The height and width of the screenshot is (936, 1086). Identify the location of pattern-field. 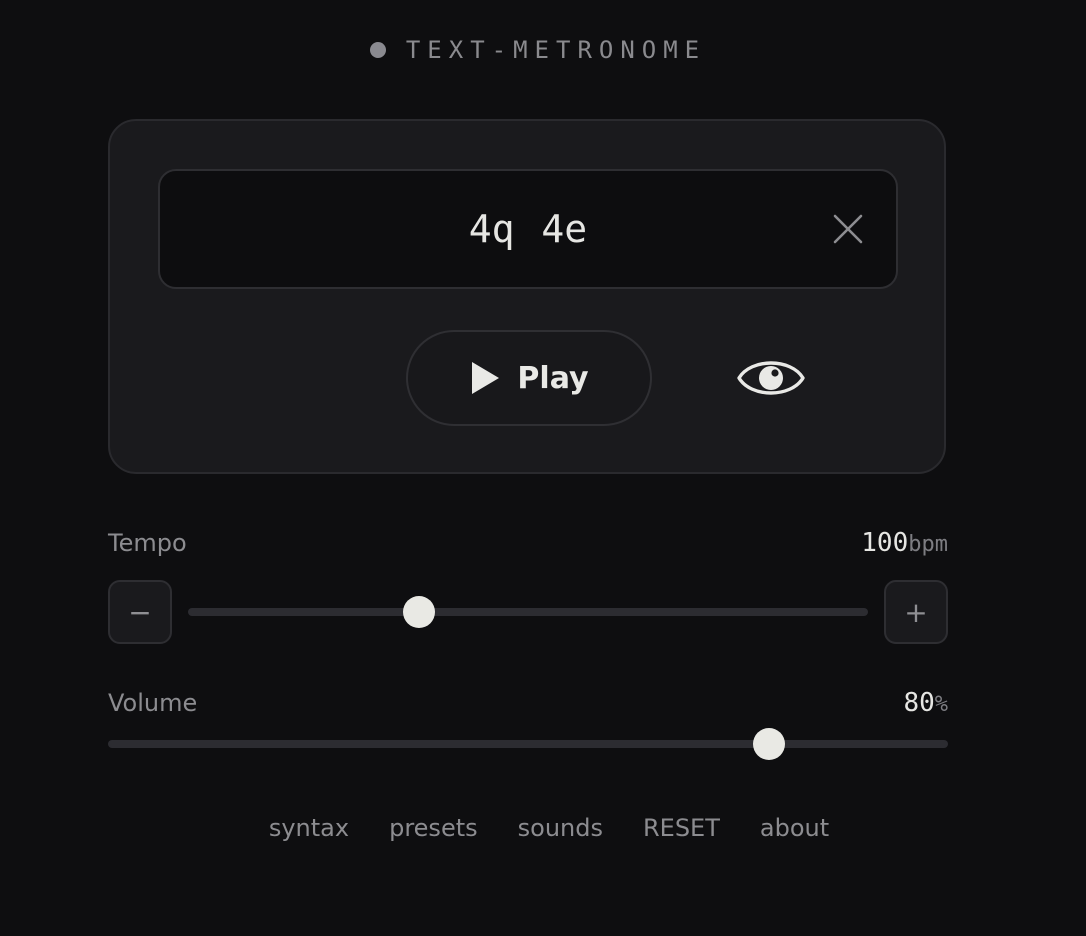
(528, 229).